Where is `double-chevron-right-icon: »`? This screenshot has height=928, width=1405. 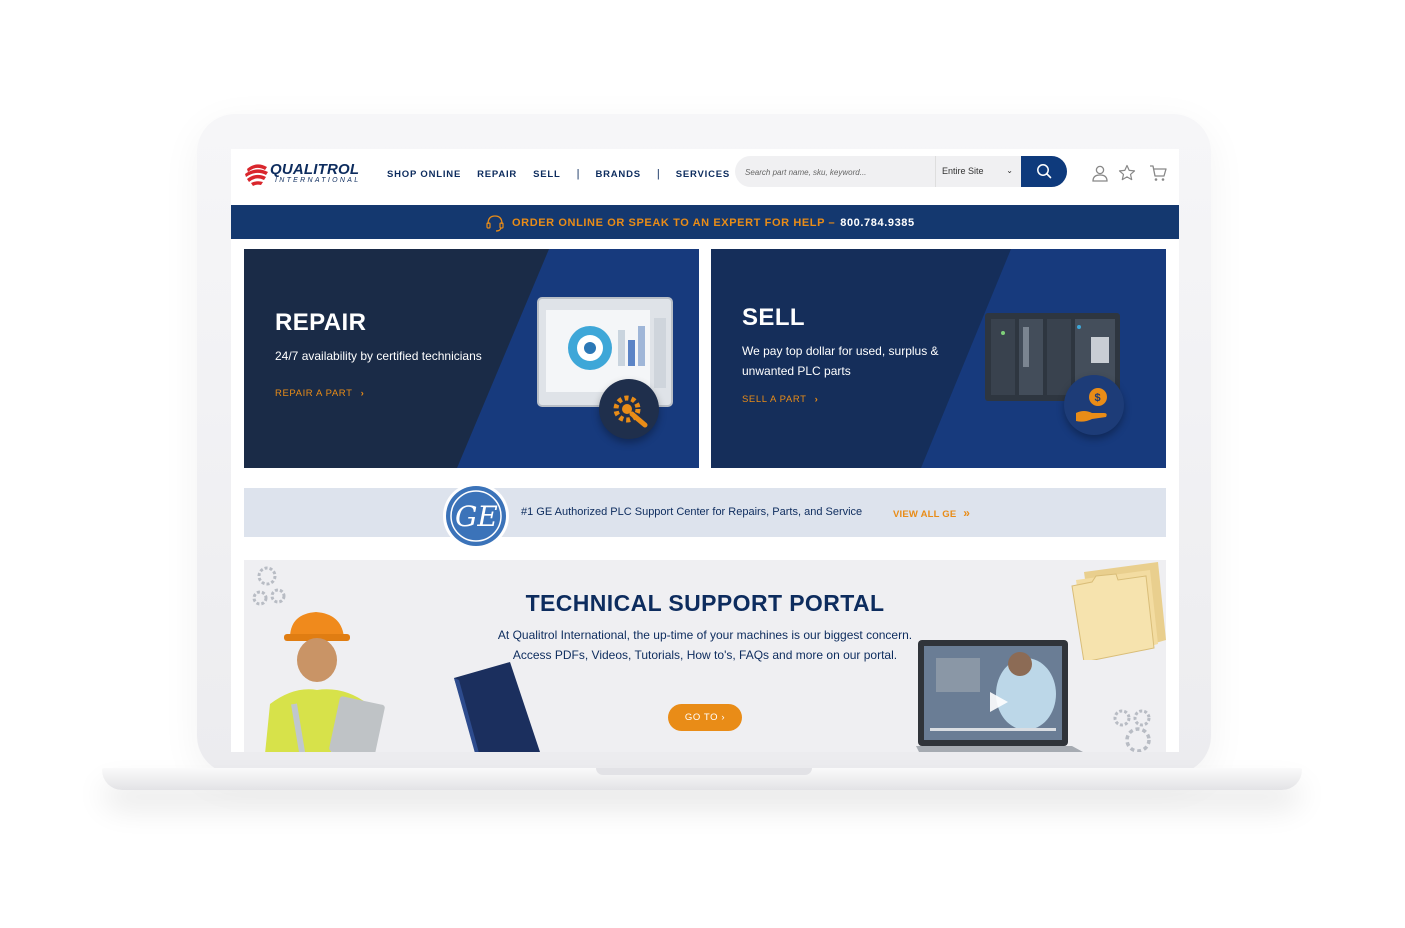 double-chevron-right-icon: » is located at coordinates (967, 513).